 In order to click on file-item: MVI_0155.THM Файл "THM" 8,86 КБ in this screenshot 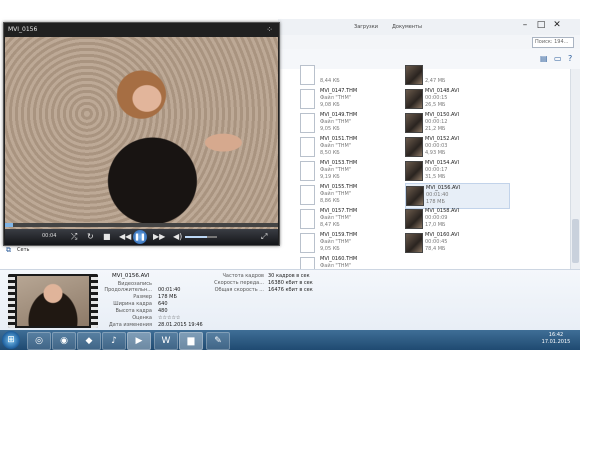, I will do `click(347, 195)`.